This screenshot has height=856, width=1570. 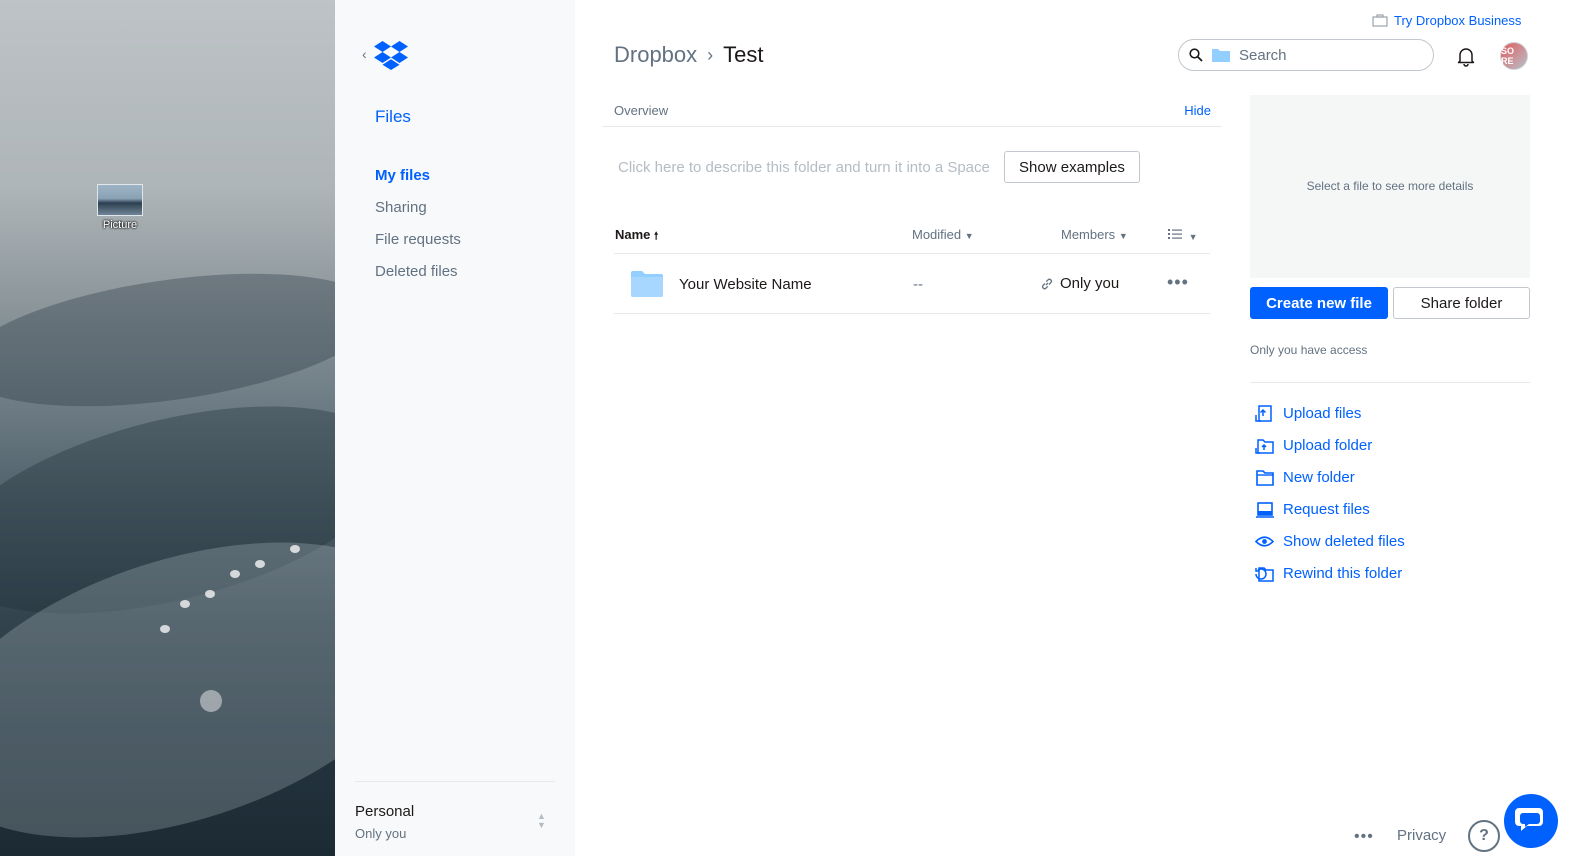 What do you see at coordinates (743, 54) in the screenshot?
I see `breadcrumb-current: Test` at bounding box center [743, 54].